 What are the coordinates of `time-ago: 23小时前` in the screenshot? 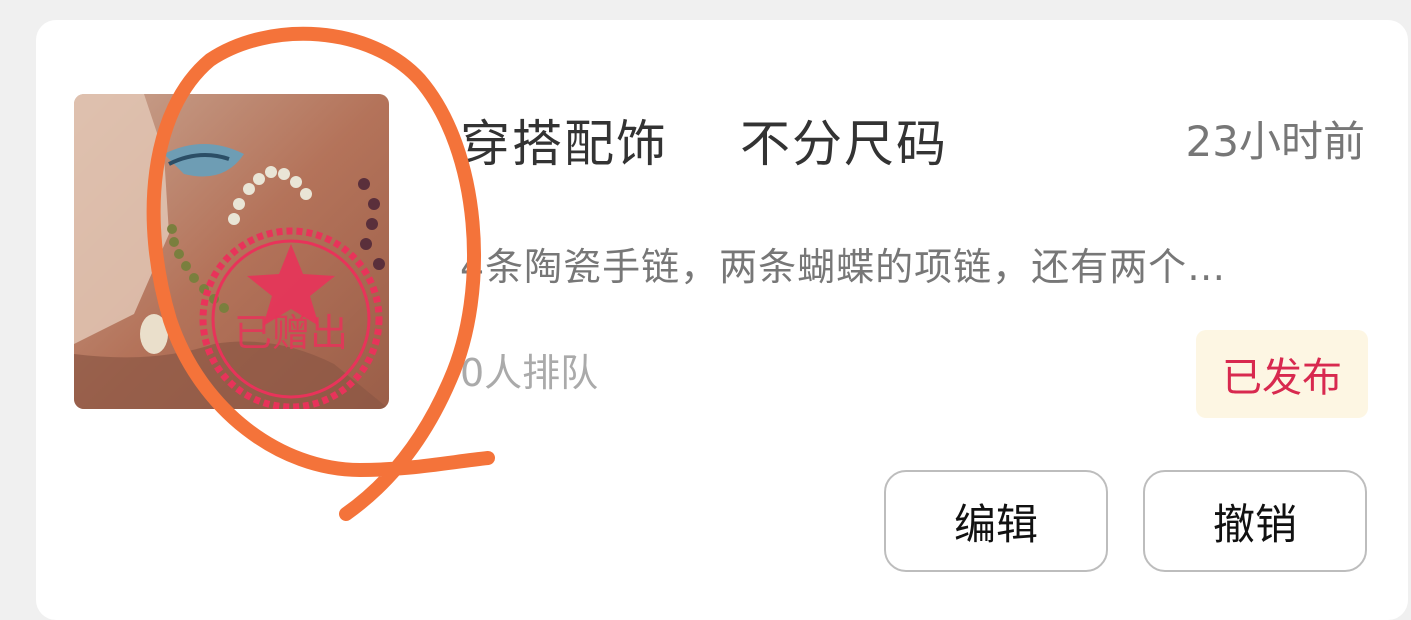 It's located at (1275, 141).